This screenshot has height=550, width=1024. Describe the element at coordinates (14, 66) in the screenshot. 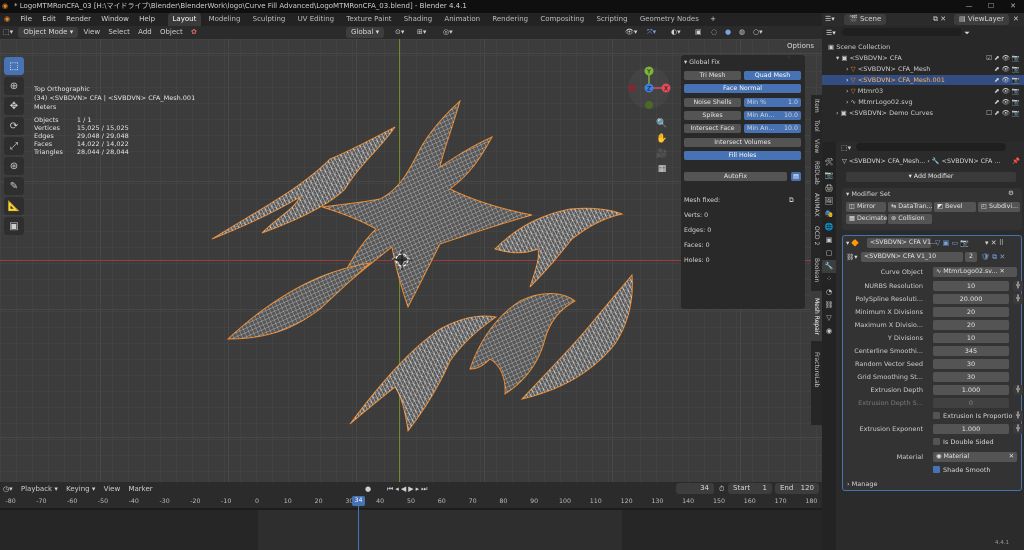

I see `select-box-tool-icon: ⬚` at that location.